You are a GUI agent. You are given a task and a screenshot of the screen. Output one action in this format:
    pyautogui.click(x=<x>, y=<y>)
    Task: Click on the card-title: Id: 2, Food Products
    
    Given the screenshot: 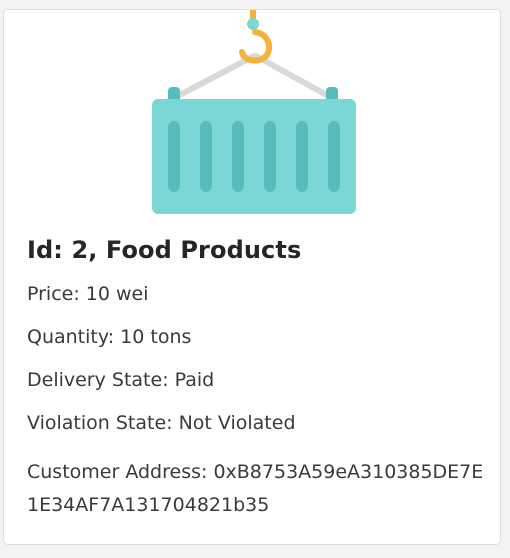 What is the action you would take?
    pyautogui.click(x=164, y=250)
    